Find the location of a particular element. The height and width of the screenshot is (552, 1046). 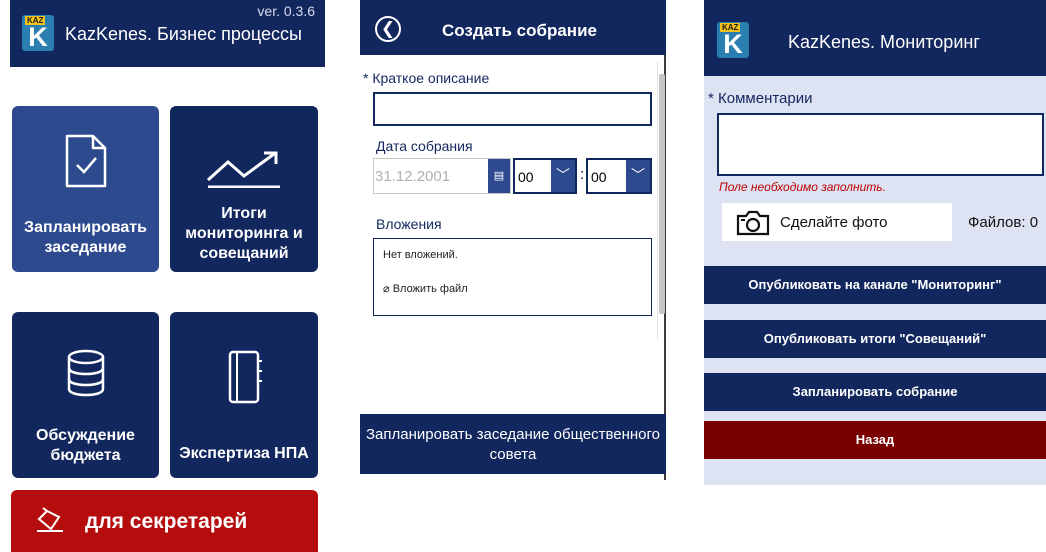

publish-meetings-button: Опубликовать итоги "Совещаний" is located at coordinates (875, 339).